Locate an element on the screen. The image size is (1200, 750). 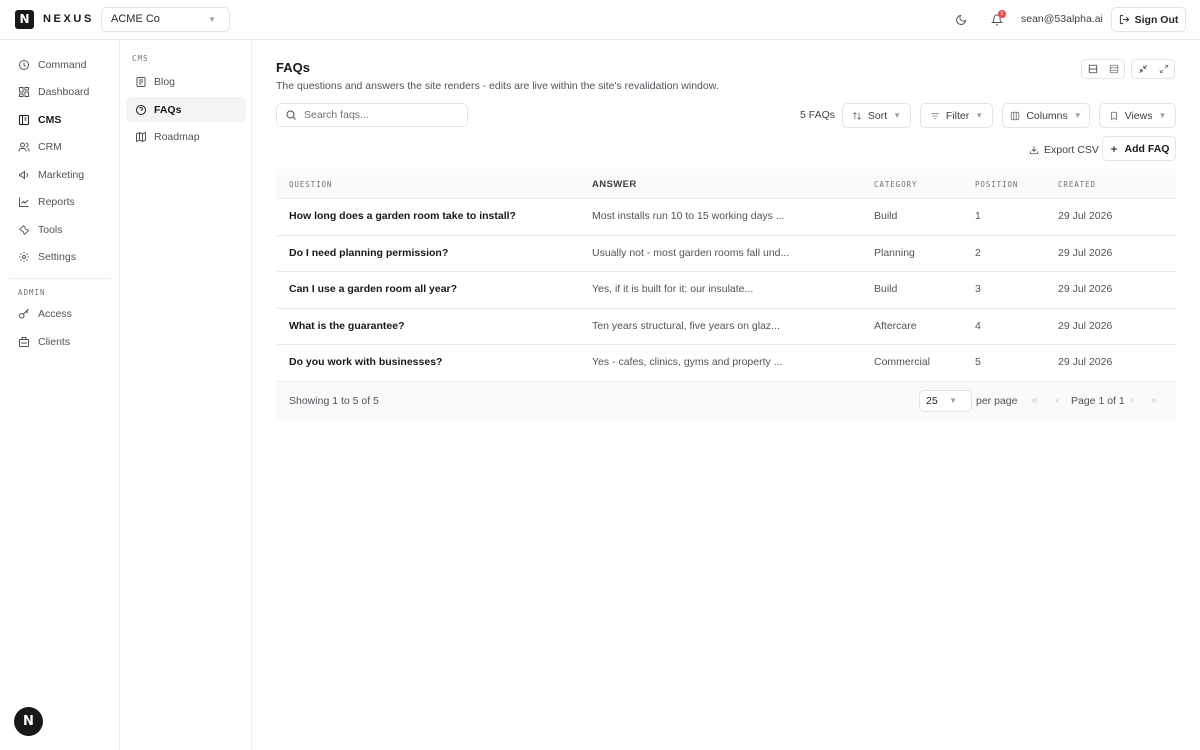
chevrons-left-icon: « is located at coordinates (1034, 401).